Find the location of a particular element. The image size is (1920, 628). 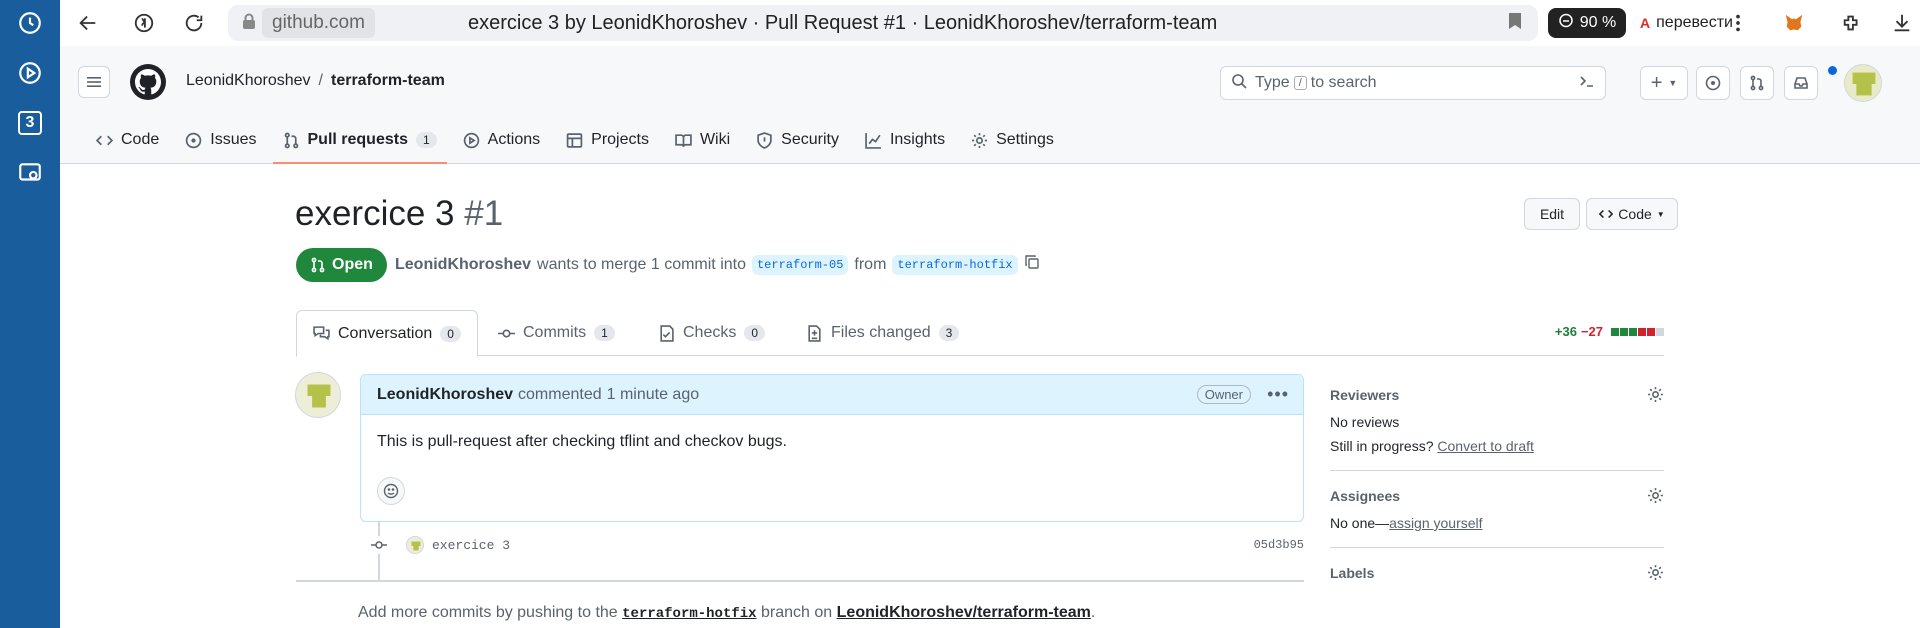

back-arrow-icon is located at coordinates (88, 23).